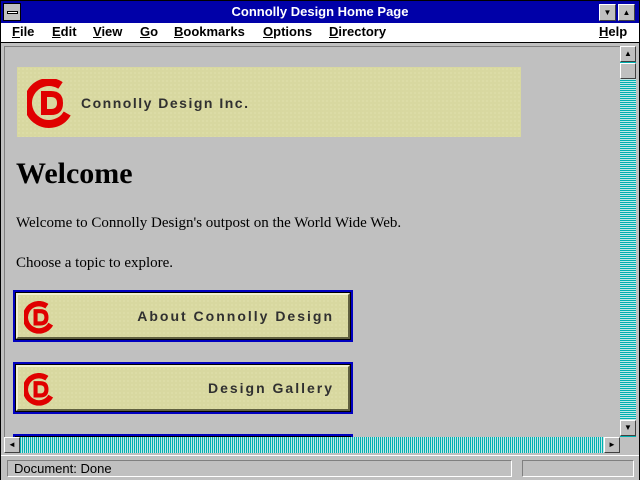 This screenshot has height=480, width=640. I want to click on window-title: Connolly Design Home Page, so click(320, 11).